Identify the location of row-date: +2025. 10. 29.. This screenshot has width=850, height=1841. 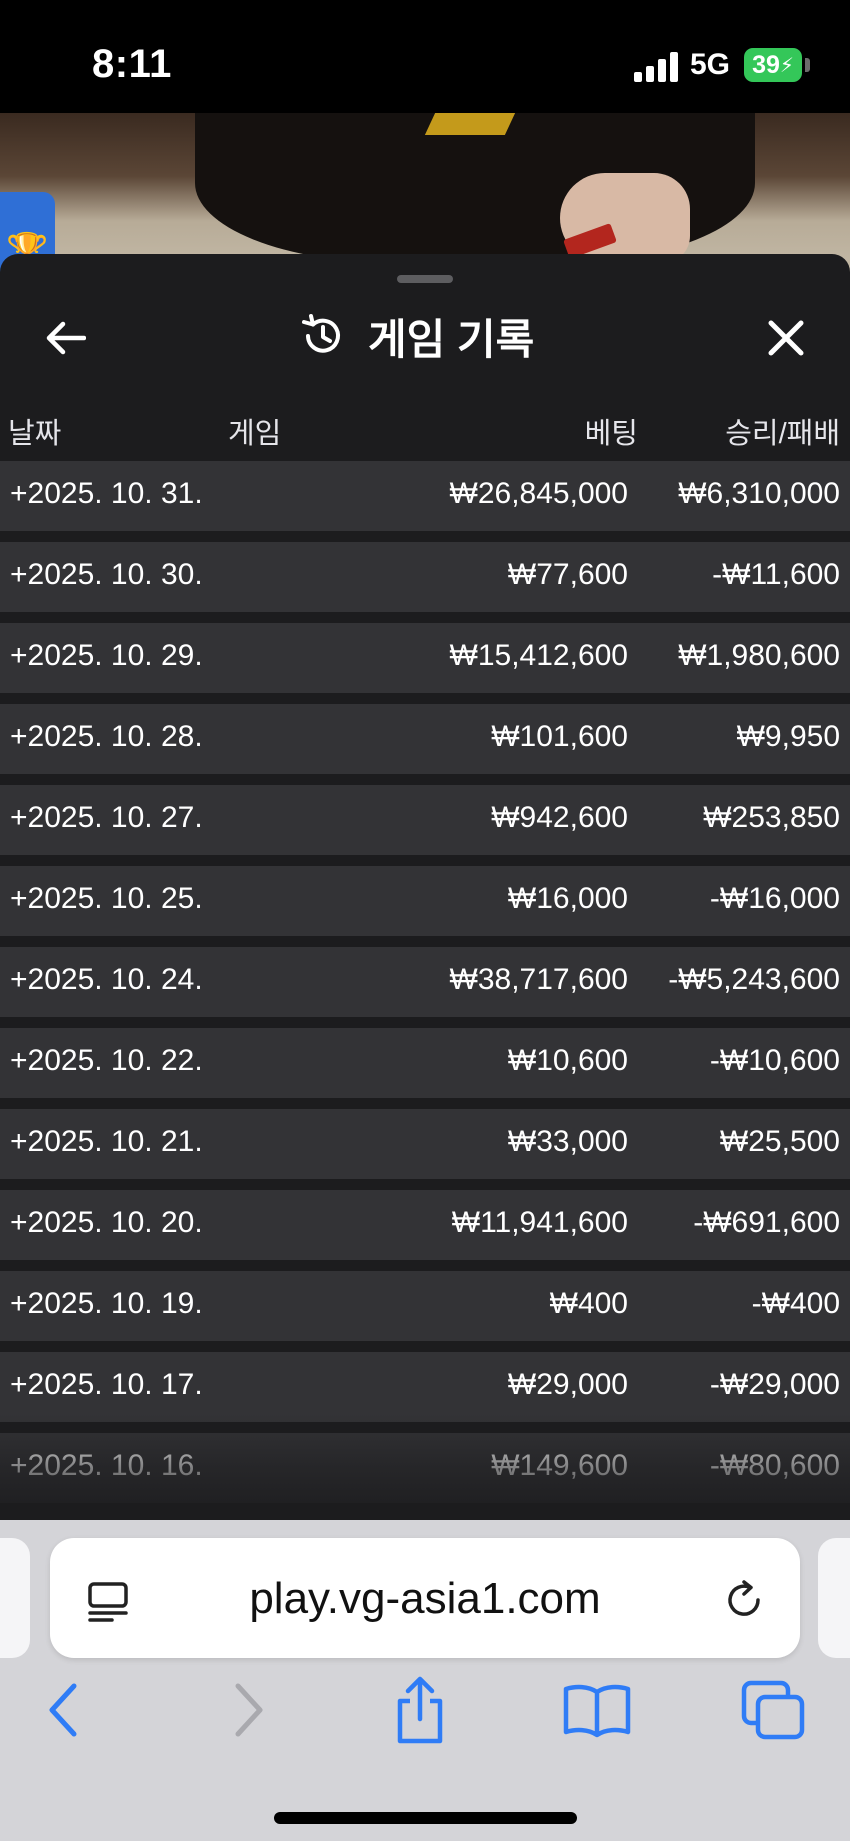
(106, 655).